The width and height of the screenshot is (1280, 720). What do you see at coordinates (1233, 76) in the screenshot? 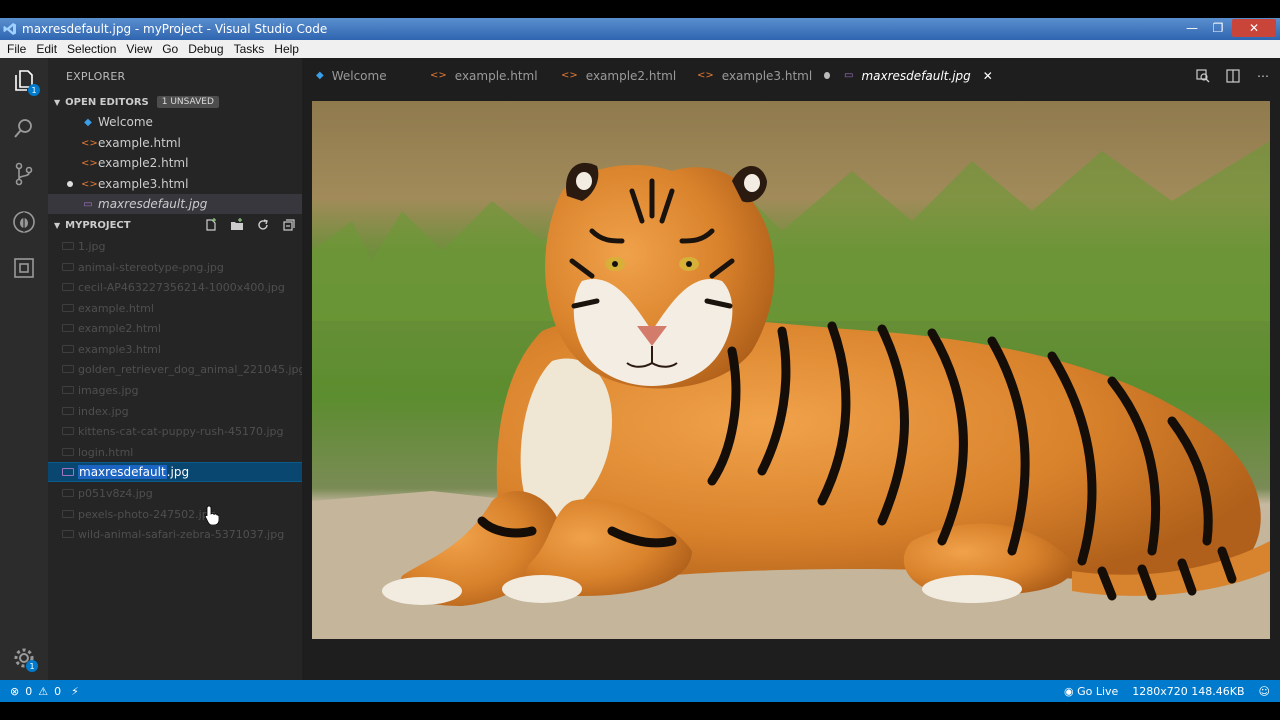
I see `split-editor-icon` at bounding box center [1233, 76].